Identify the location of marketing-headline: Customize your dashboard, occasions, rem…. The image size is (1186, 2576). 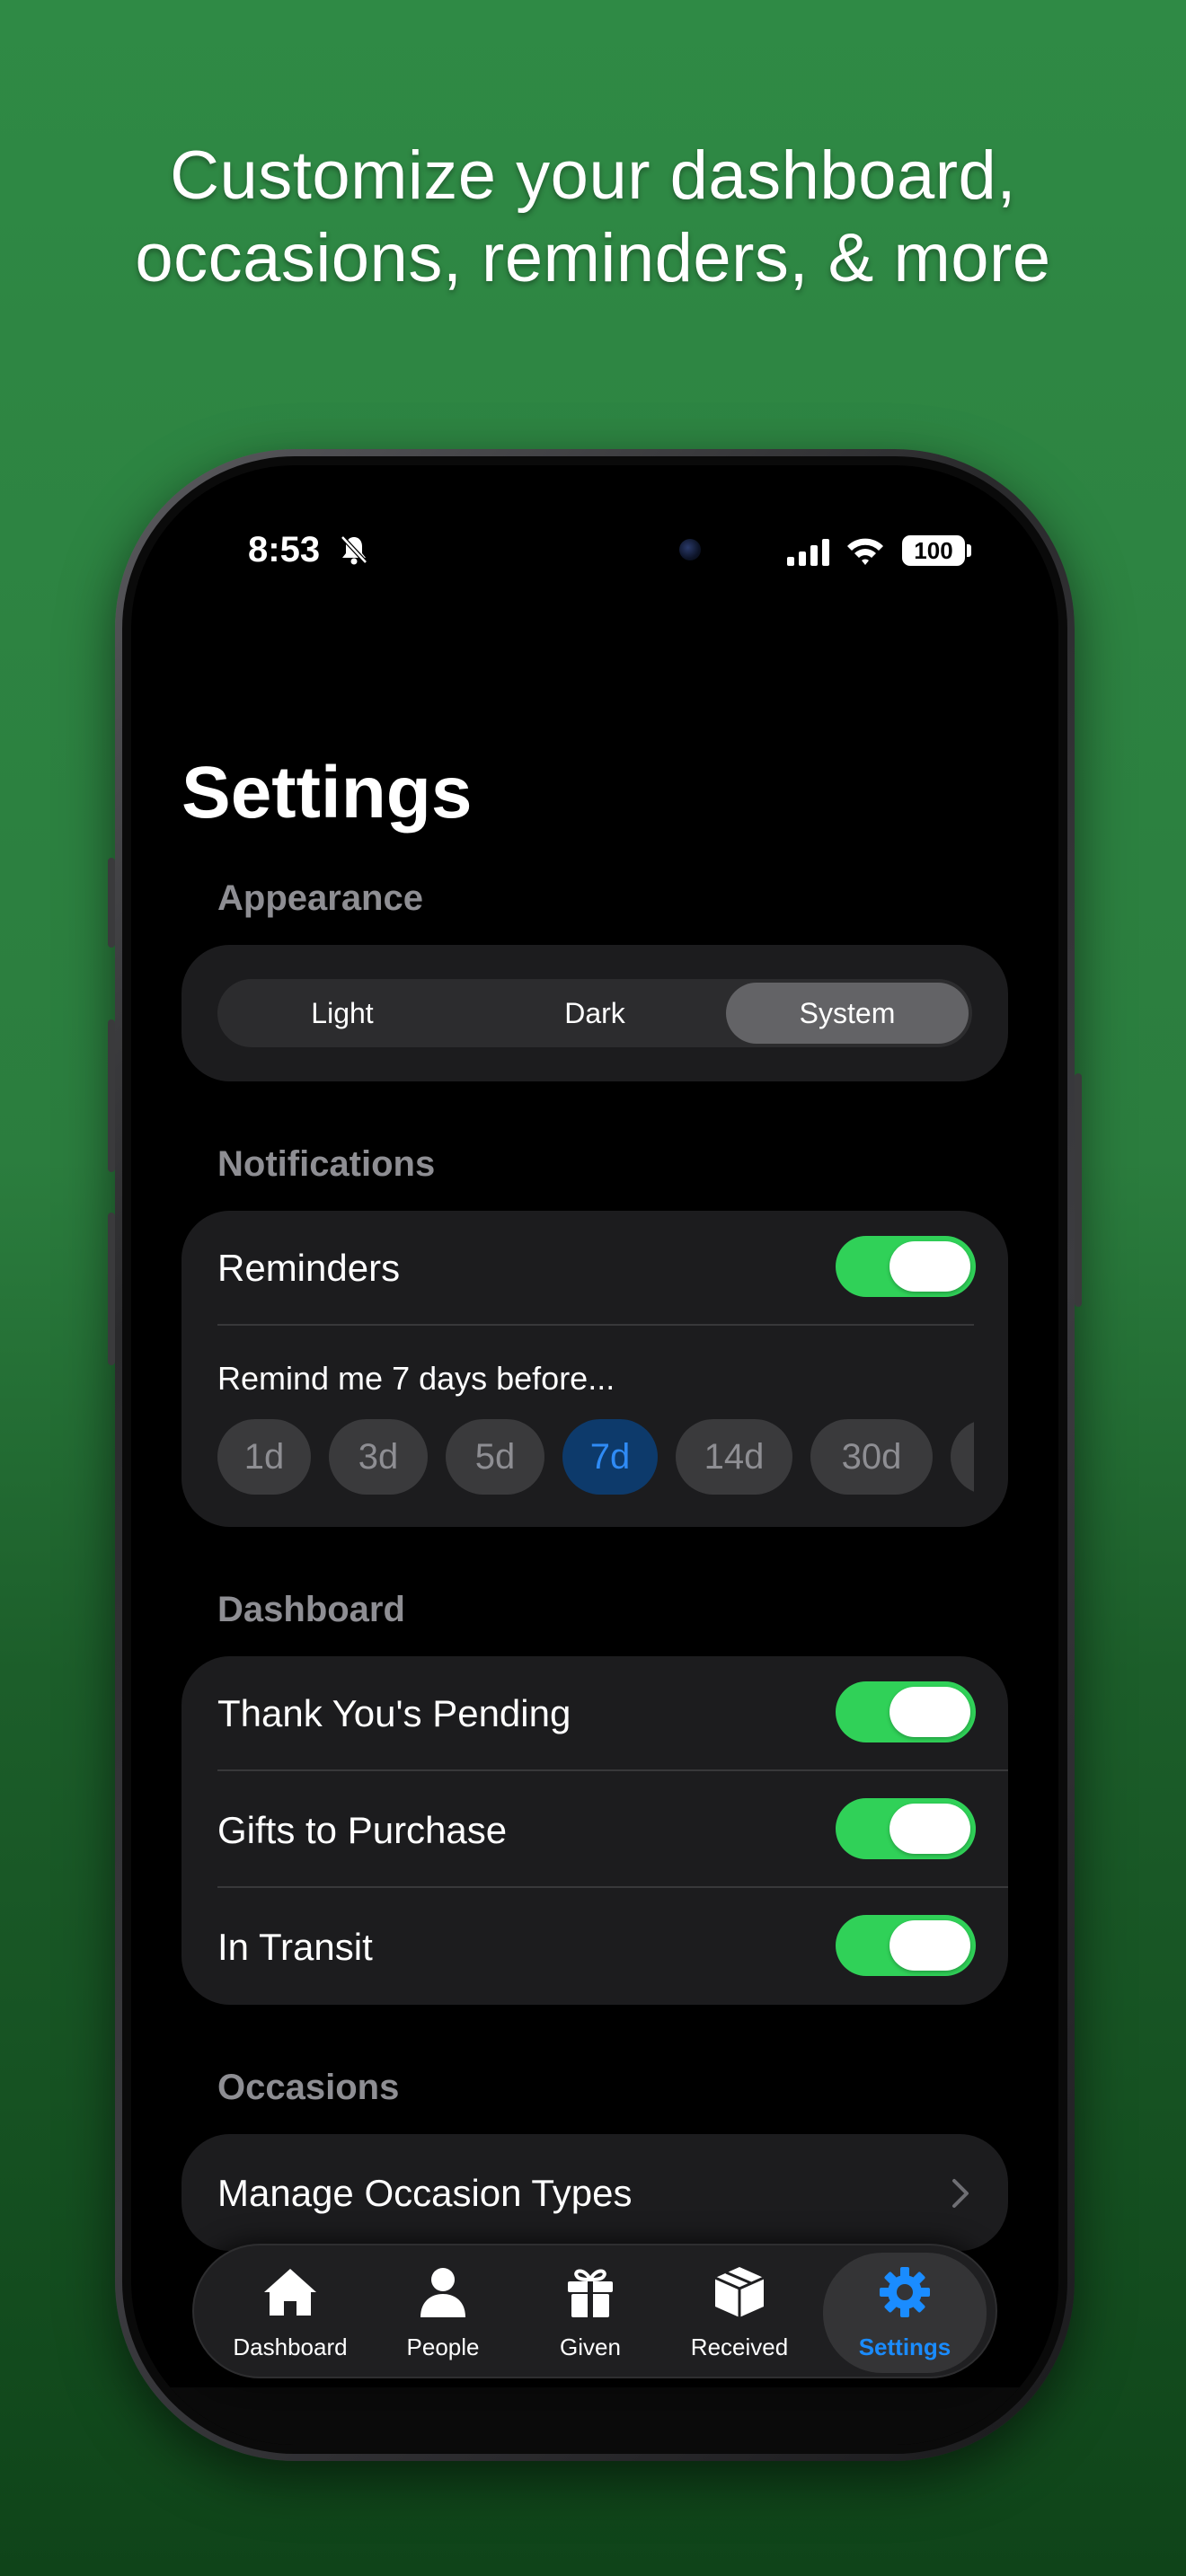
(593, 217).